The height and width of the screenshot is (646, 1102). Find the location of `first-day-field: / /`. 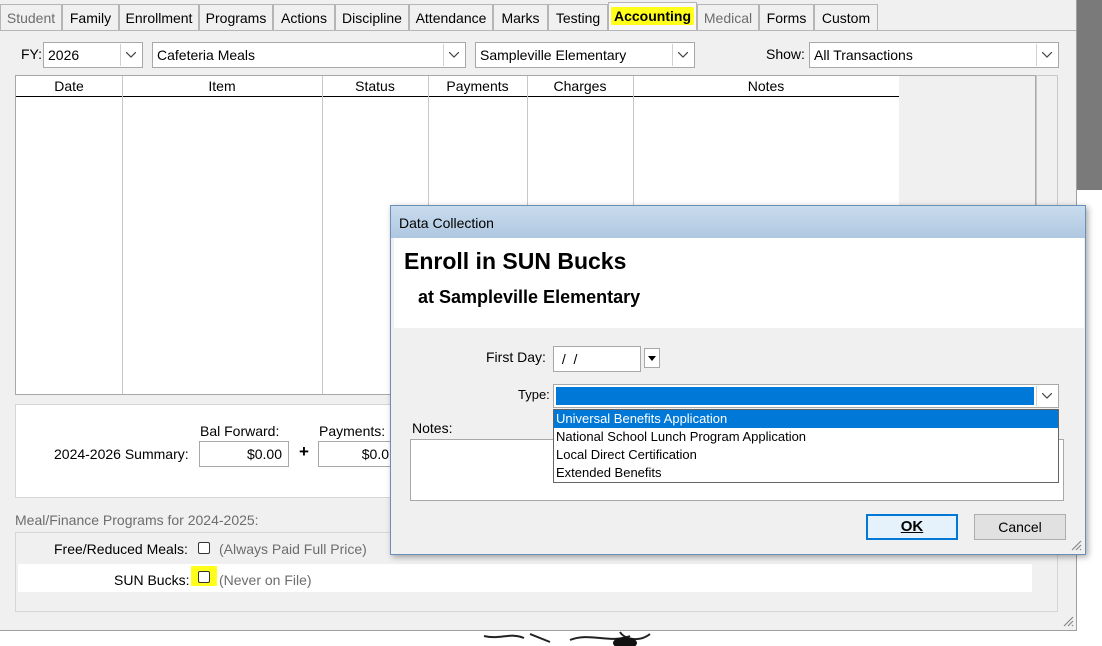

first-day-field: / / is located at coordinates (597, 359).